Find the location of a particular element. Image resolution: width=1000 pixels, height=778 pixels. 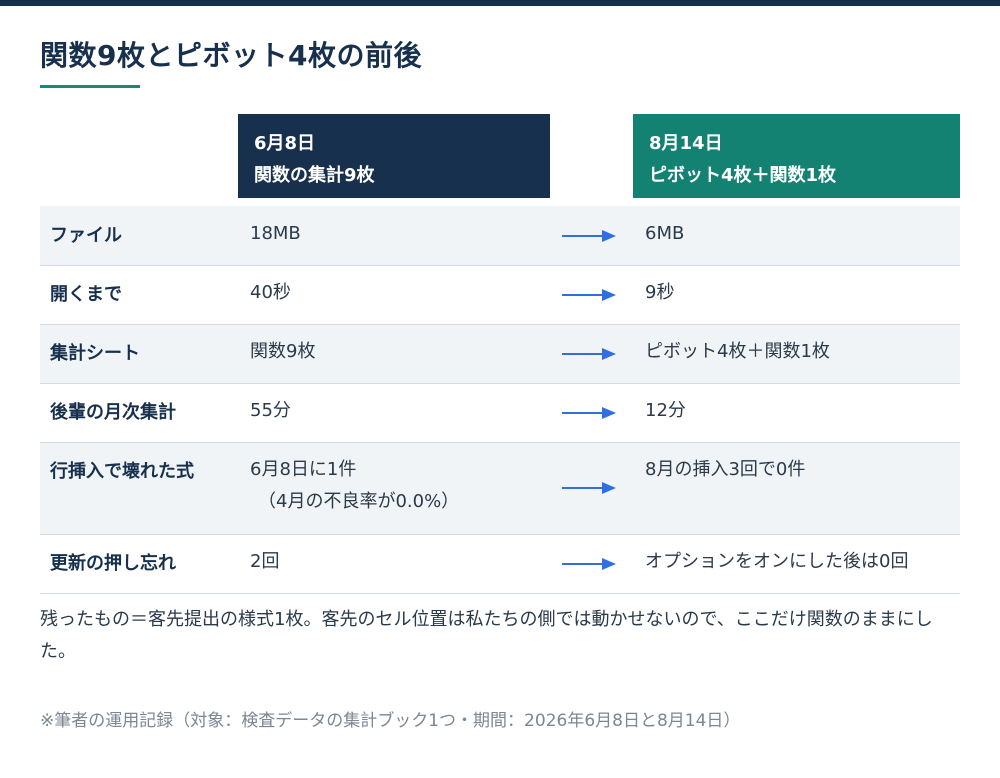

row-label: 後輩の月次集計 is located at coordinates (113, 412).